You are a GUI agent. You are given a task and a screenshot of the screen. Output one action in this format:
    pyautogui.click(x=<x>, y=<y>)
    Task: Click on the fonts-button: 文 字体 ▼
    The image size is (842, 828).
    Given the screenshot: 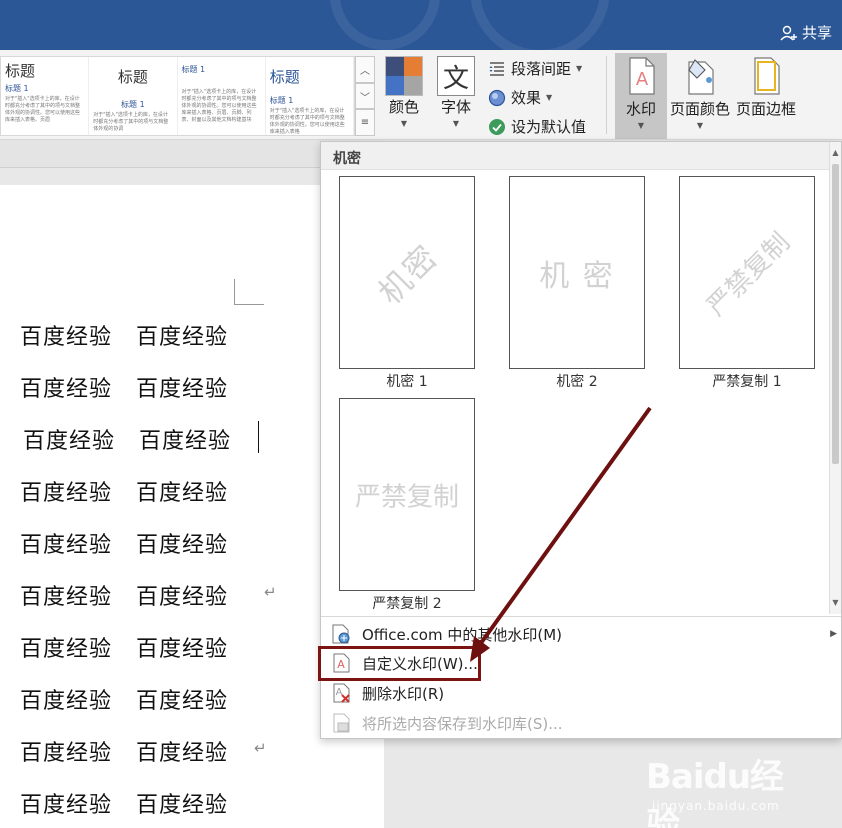 What is the action you would take?
    pyautogui.click(x=456, y=92)
    